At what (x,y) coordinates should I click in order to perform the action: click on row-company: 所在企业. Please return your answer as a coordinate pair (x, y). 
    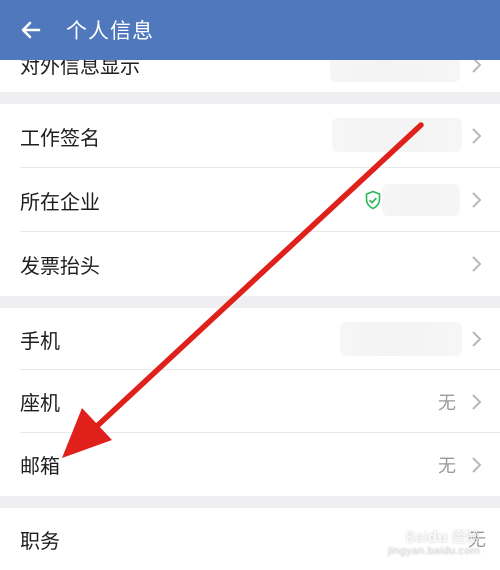
    Looking at the image, I should click on (250, 200).